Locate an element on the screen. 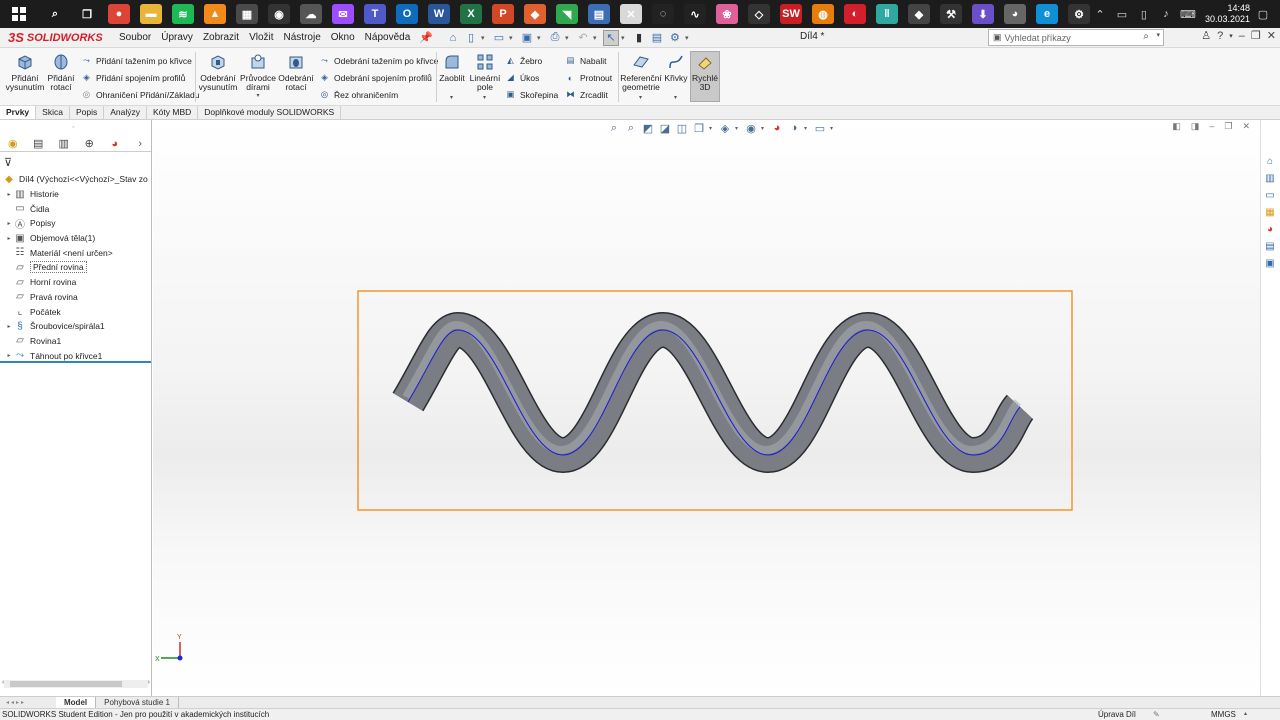 The image size is (1280, 720). green-app-icon: ◥ is located at coordinates (567, 14).